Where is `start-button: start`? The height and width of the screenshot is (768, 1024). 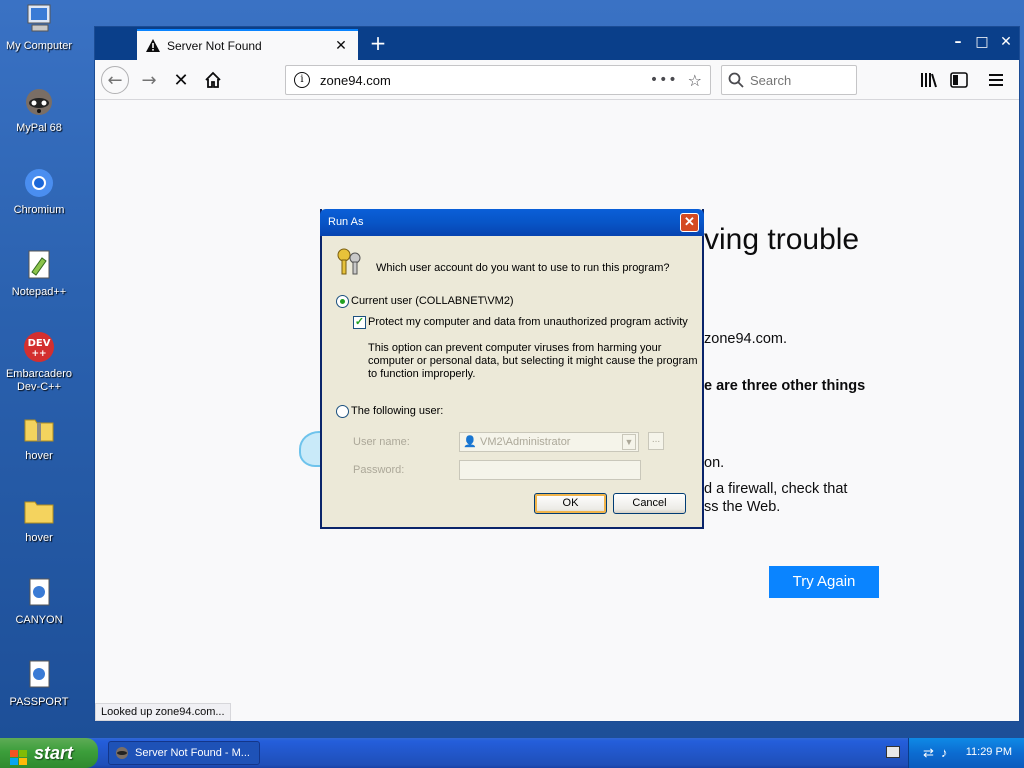
start-button: start is located at coordinates (49, 753).